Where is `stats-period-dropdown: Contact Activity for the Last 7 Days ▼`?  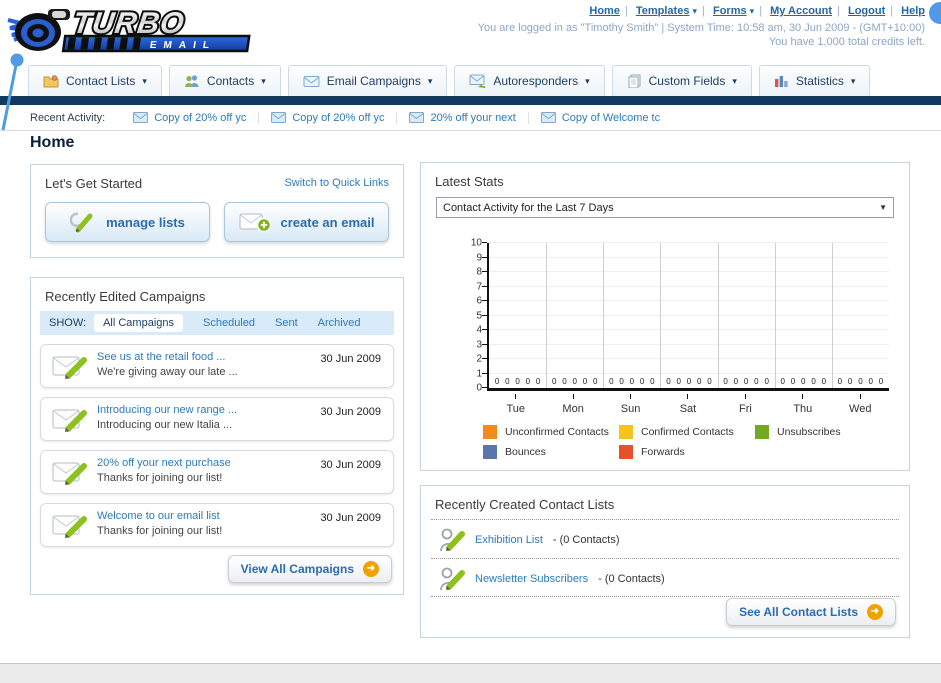 stats-period-dropdown: Contact Activity for the Last 7 Days ▼ is located at coordinates (665, 207).